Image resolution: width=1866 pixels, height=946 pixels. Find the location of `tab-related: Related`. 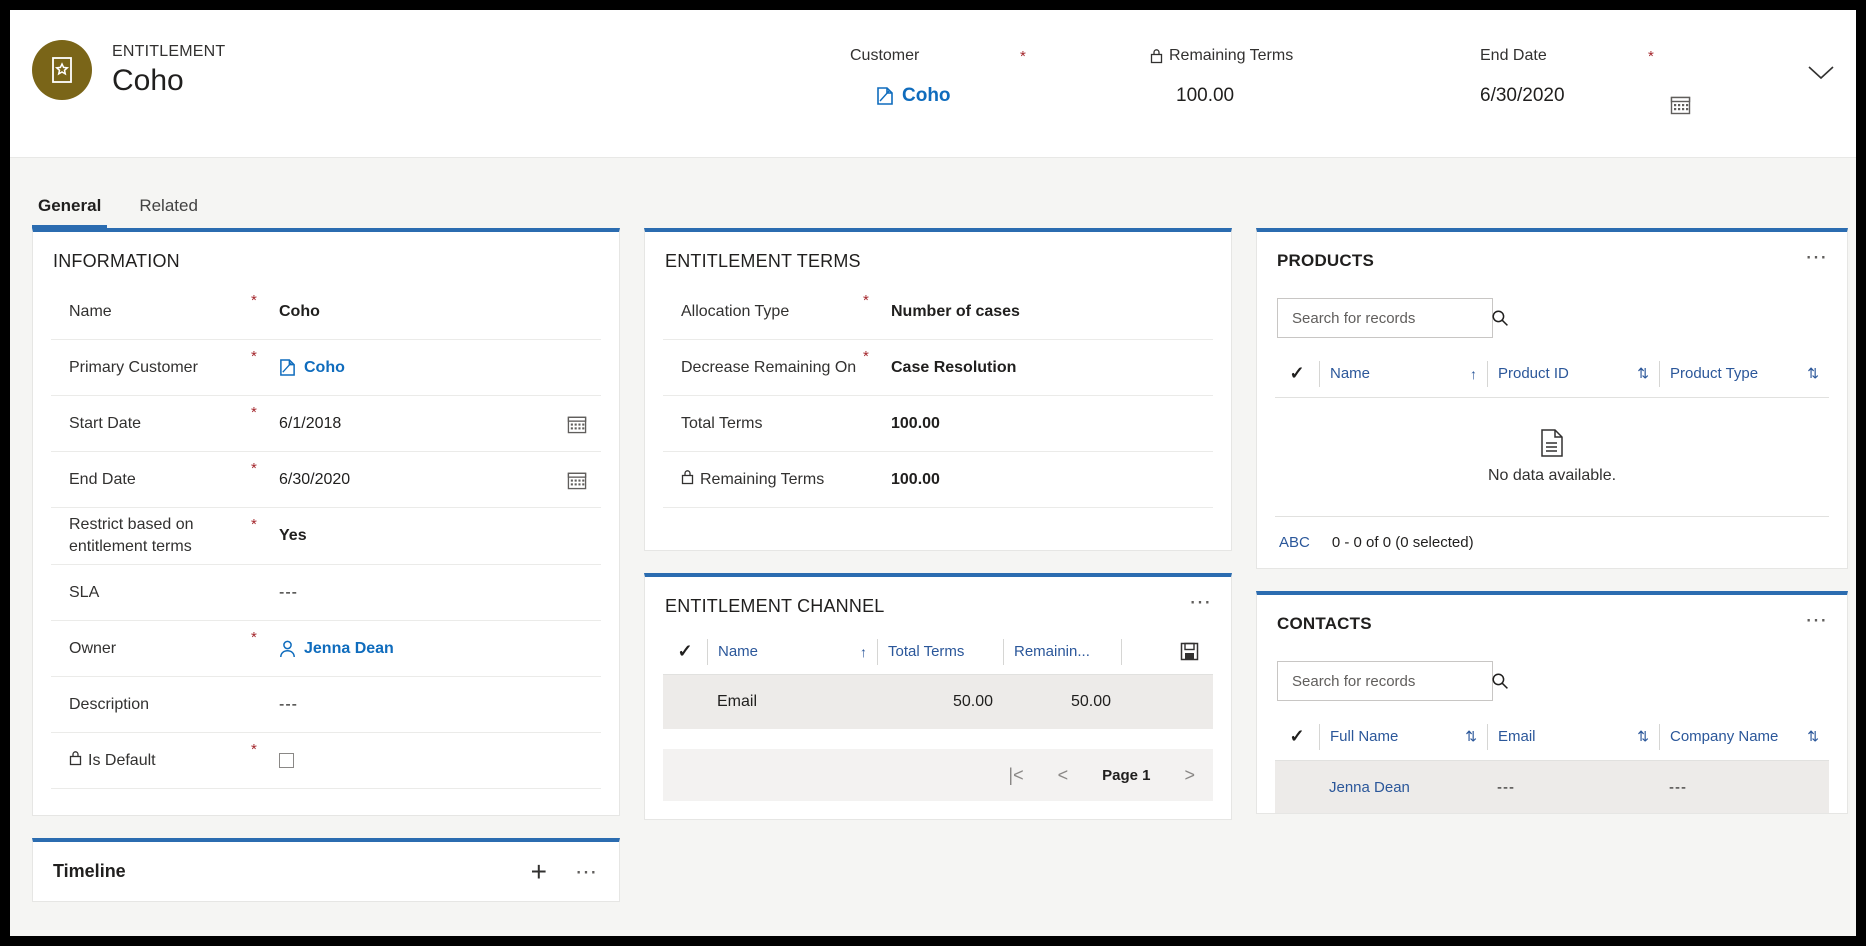

tab-related: Related is located at coordinates (168, 212).